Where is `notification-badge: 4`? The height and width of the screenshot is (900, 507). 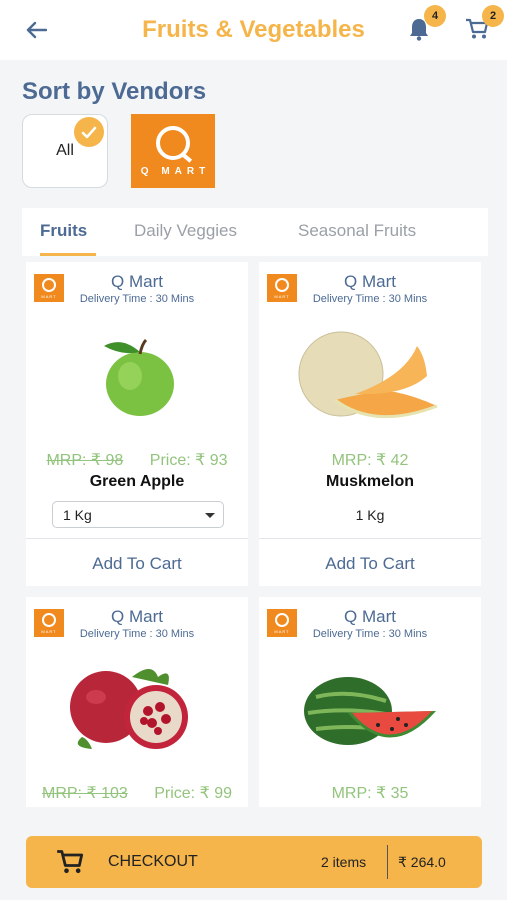 notification-badge: 4 is located at coordinates (435, 16).